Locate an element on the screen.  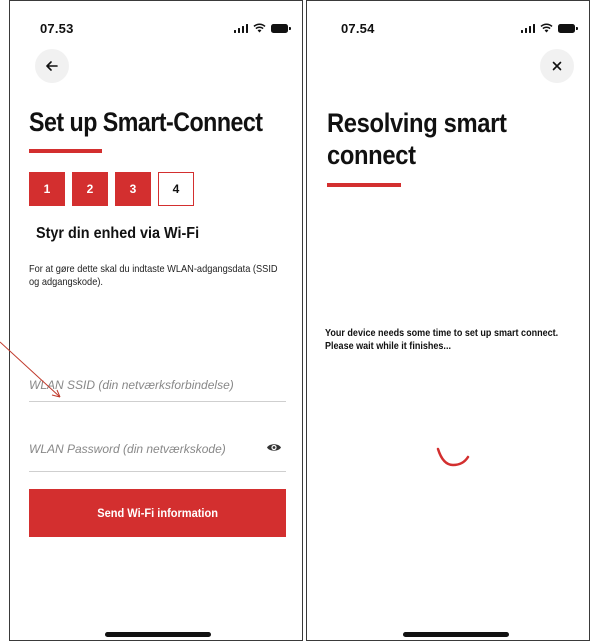
page-title: Set up Smart-Connect is located at coordinates (146, 122).